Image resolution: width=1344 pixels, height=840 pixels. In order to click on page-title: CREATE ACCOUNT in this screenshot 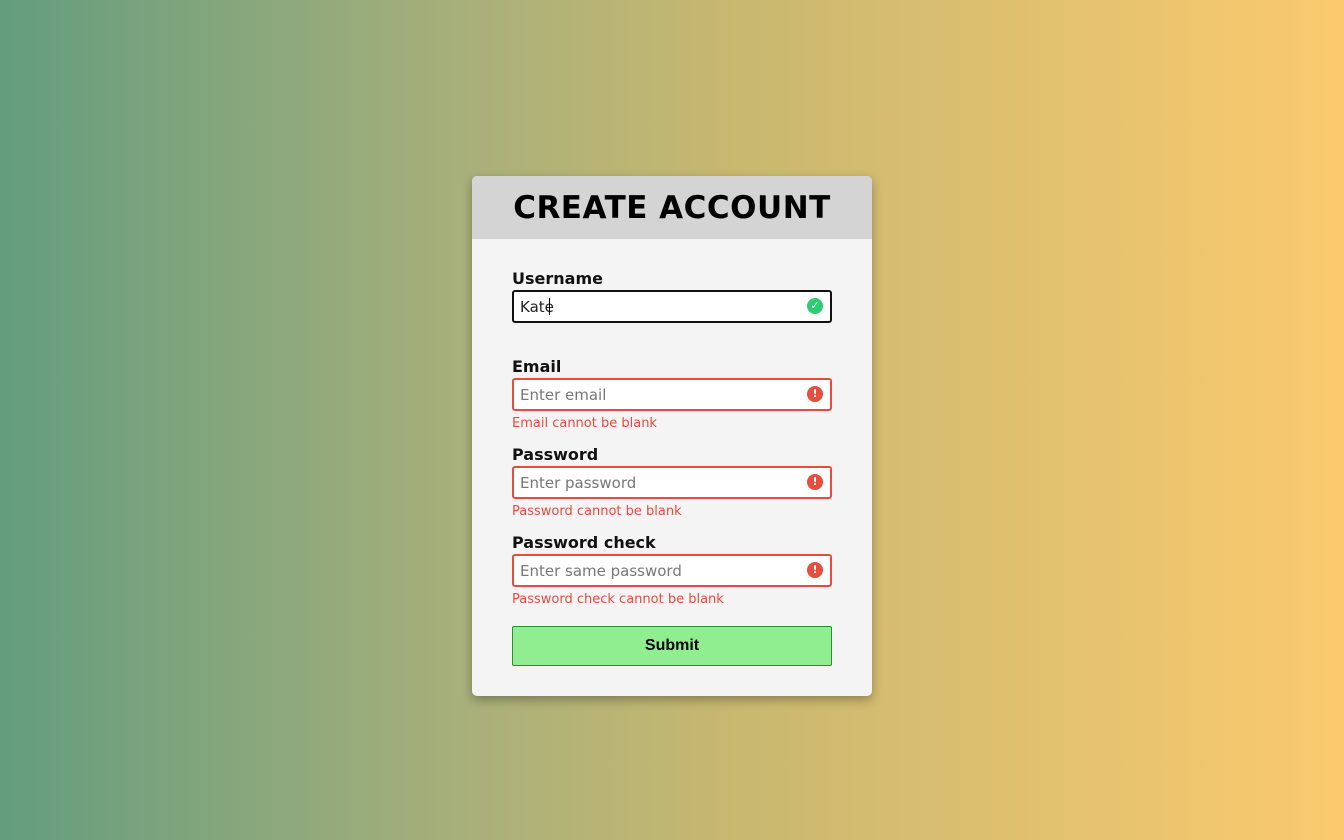, I will do `click(672, 207)`.